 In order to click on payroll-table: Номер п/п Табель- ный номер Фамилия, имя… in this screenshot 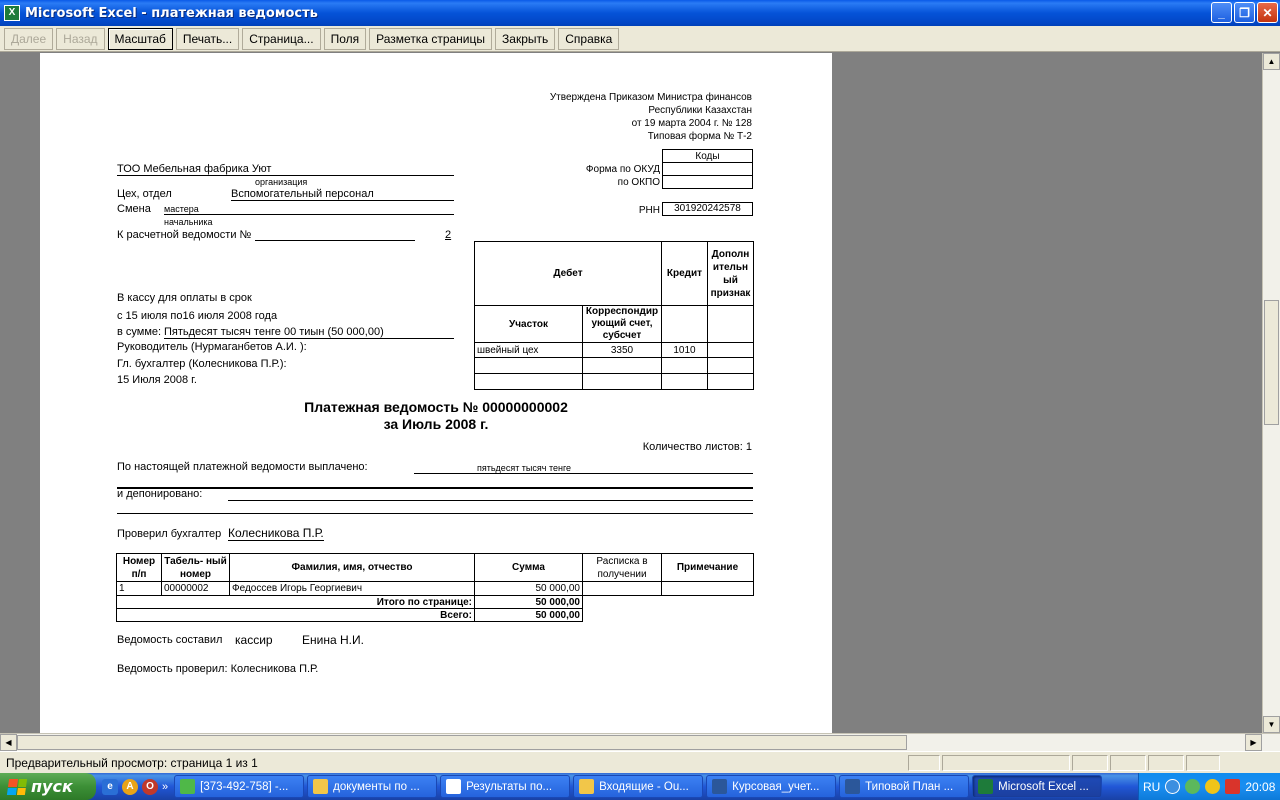, I will do `click(435, 587)`.